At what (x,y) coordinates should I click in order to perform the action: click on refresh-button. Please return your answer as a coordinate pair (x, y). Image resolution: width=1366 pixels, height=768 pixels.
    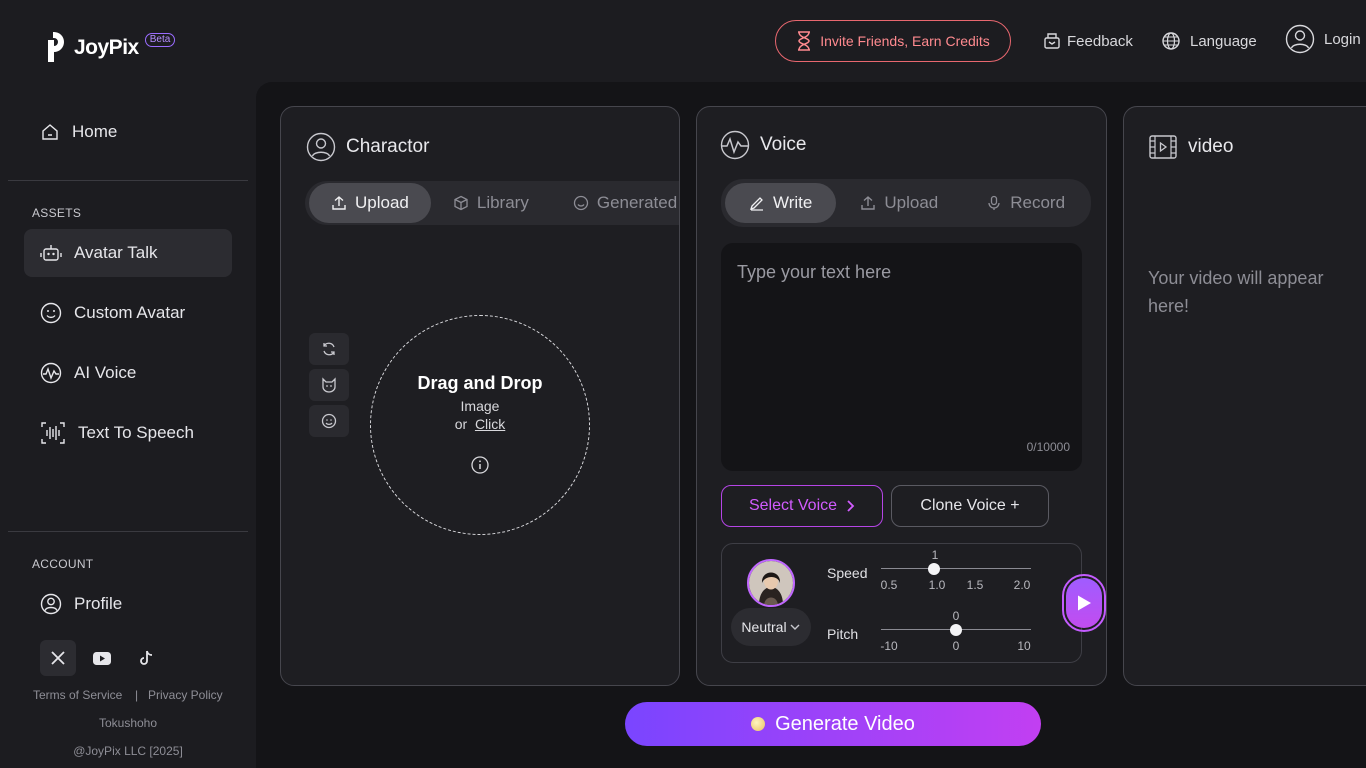
    Looking at the image, I should click on (329, 349).